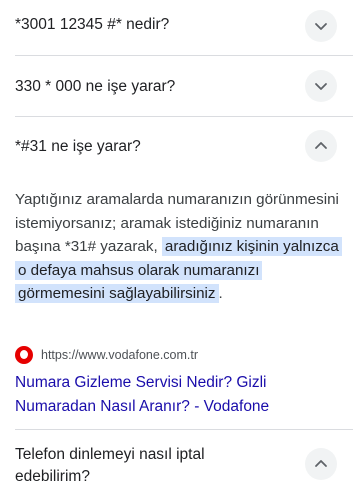 This screenshot has height=490, width=353. Describe the element at coordinates (24, 355) in the screenshot. I see `vodafone-logo-icon` at that location.